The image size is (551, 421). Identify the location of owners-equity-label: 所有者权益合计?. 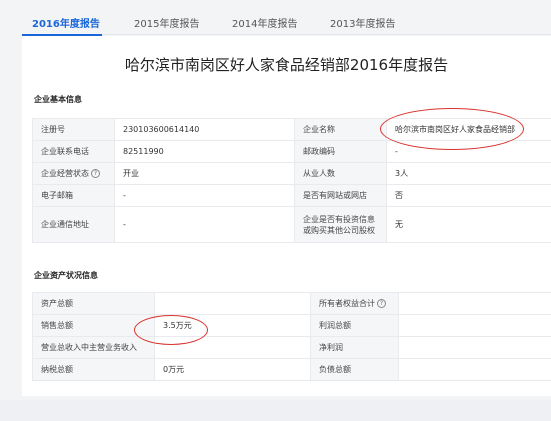
(354, 303).